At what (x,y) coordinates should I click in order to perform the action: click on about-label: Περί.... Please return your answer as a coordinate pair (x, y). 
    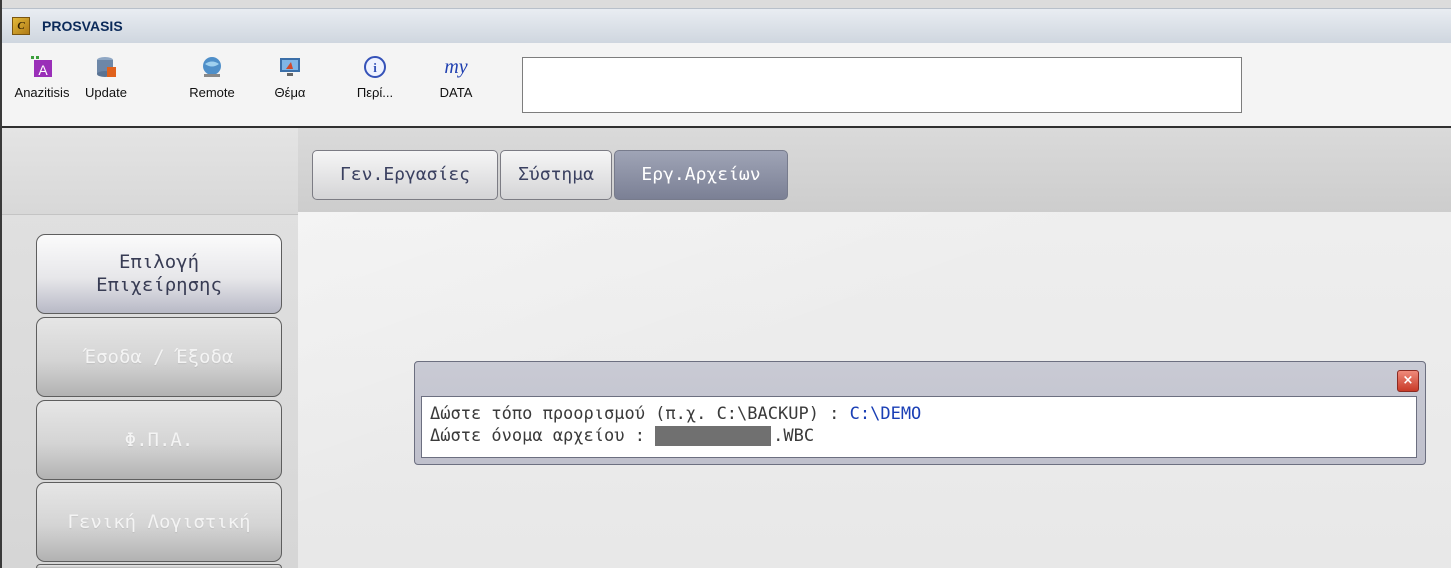
    Looking at the image, I should click on (375, 92).